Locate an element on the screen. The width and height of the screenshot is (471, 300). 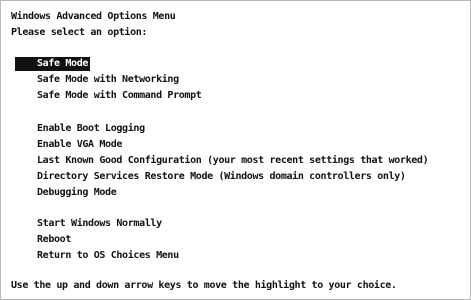
option-enable-vga-mode: Enable VGA Mode is located at coordinates (79, 145).